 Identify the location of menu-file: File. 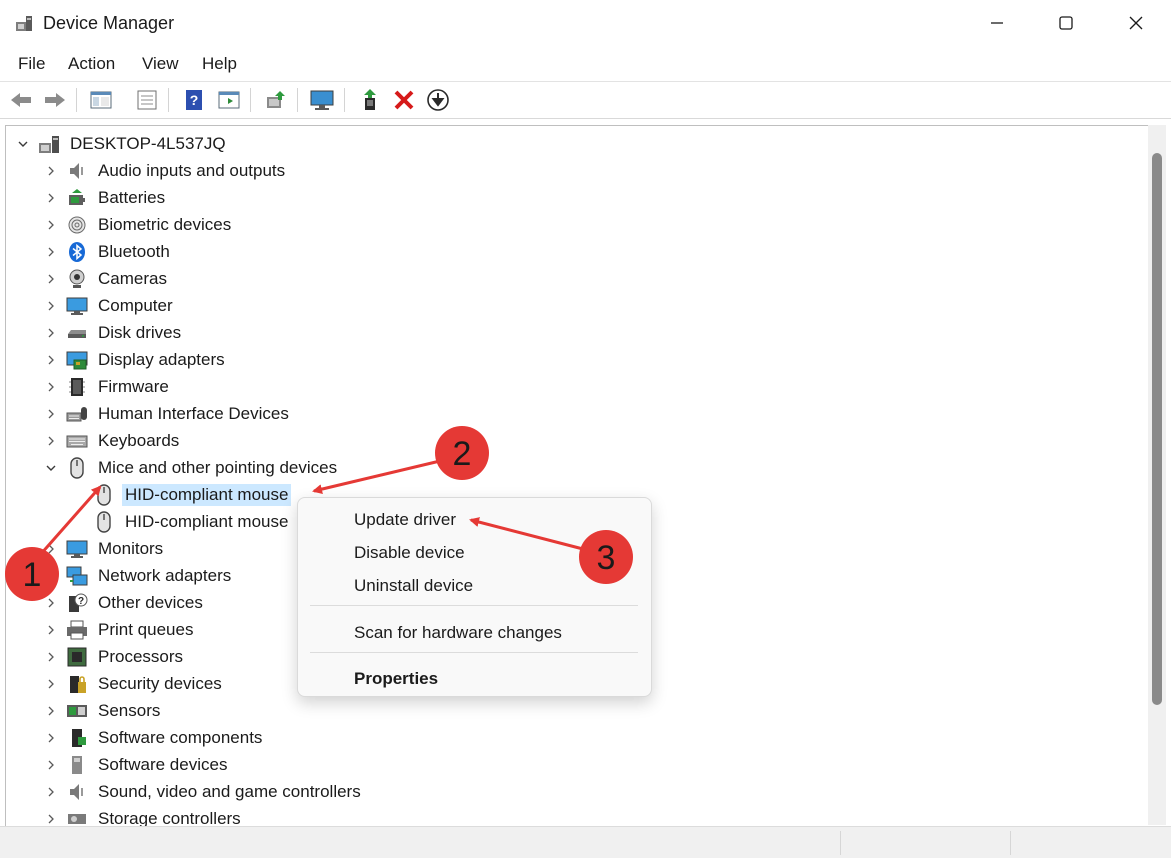
(31, 64).